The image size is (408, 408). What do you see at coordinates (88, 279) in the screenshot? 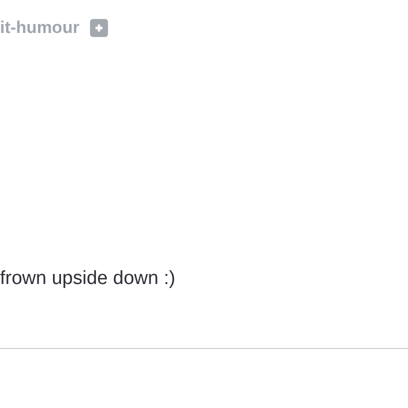
I see `post-text: frown upside down :)` at bounding box center [88, 279].